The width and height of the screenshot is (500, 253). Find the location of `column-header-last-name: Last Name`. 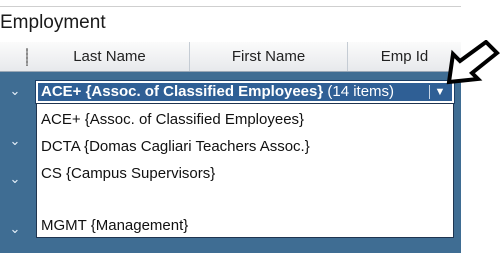

column-header-last-name: Last Name is located at coordinates (110, 56).